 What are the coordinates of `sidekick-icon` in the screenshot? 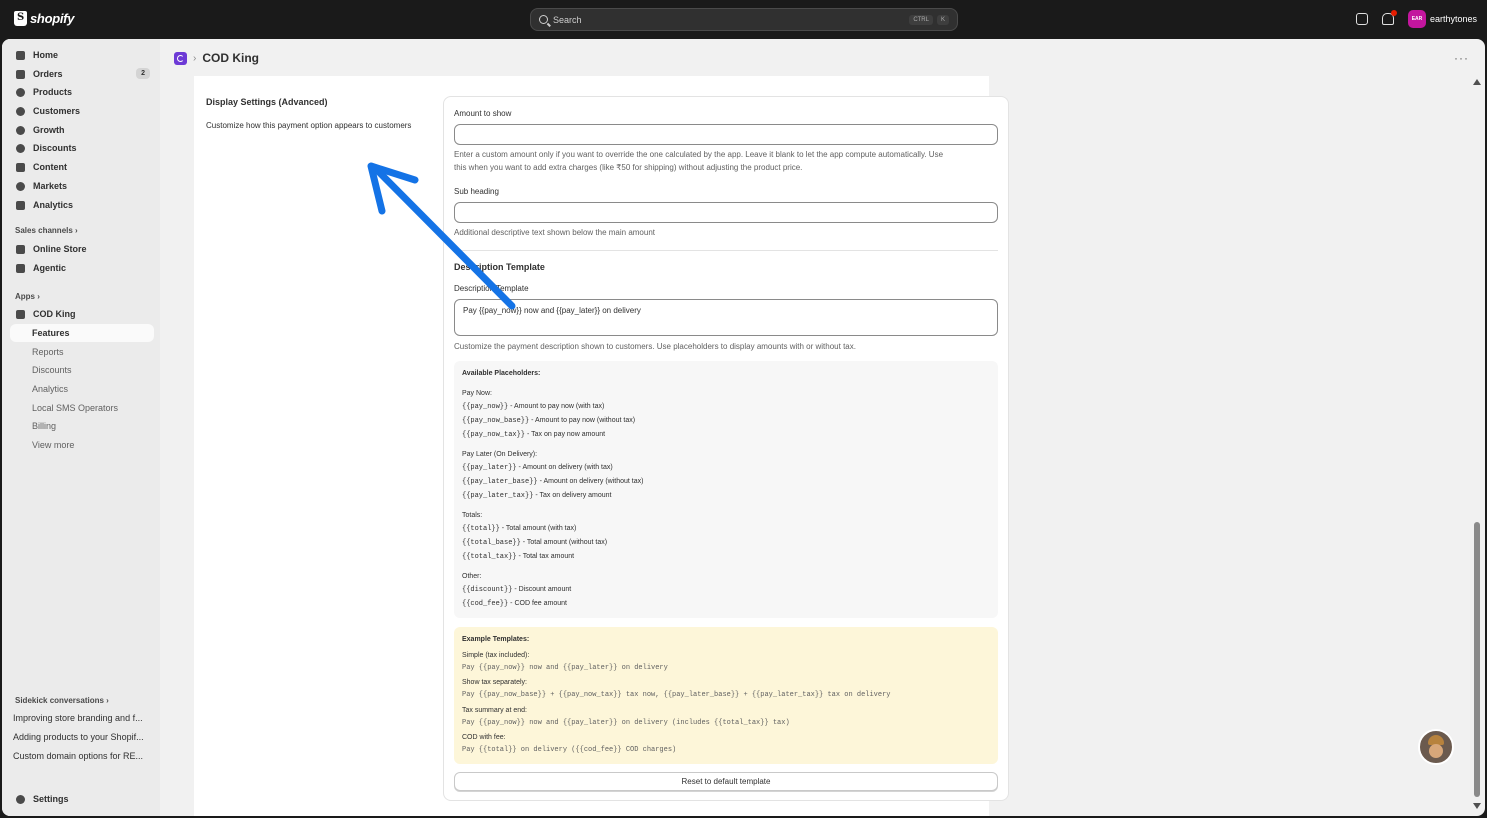 It's located at (1361, 19).